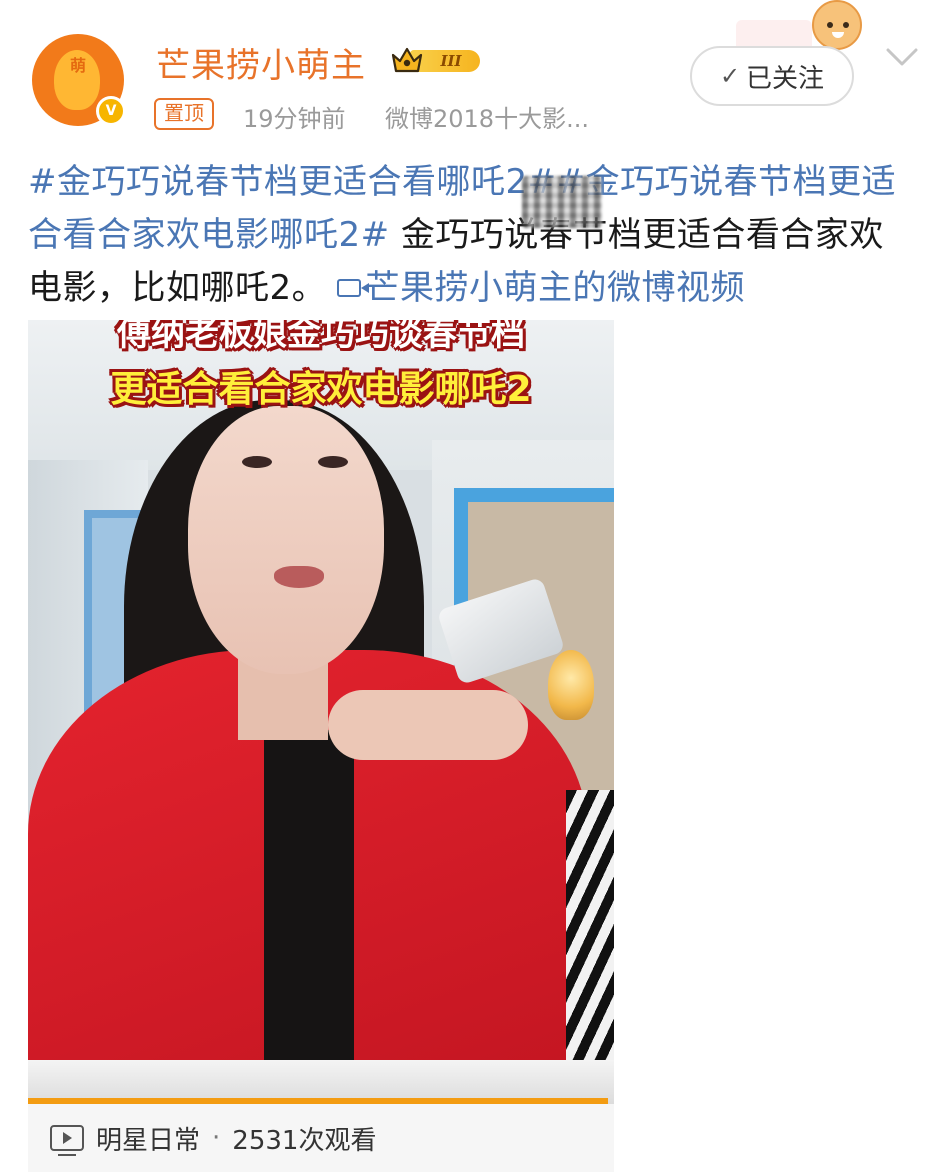 Image resolution: width=945 pixels, height=1172 pixels. I want to click on person-mouth, so click(299, 577).